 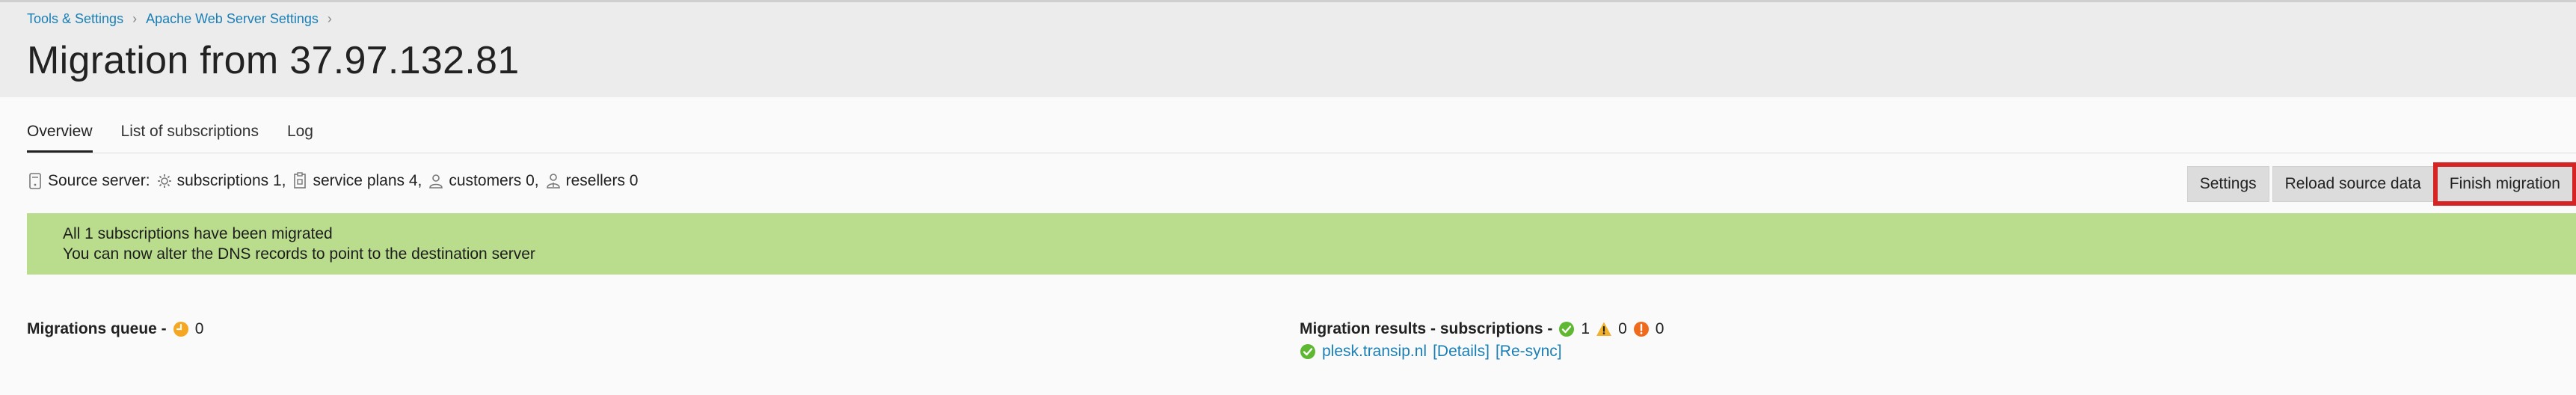 What do you see at coordinates (494, 180) in the screenshot?
I see `customers-count: customers 0,` at bounding box center [494, 180].